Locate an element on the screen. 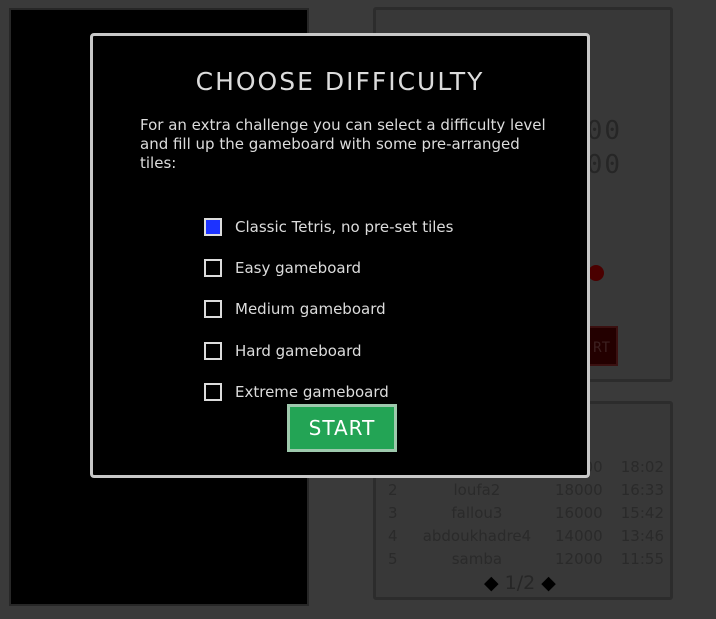  table-row: 5 samba 12000 11:55 is located at coordinates (526, 559).